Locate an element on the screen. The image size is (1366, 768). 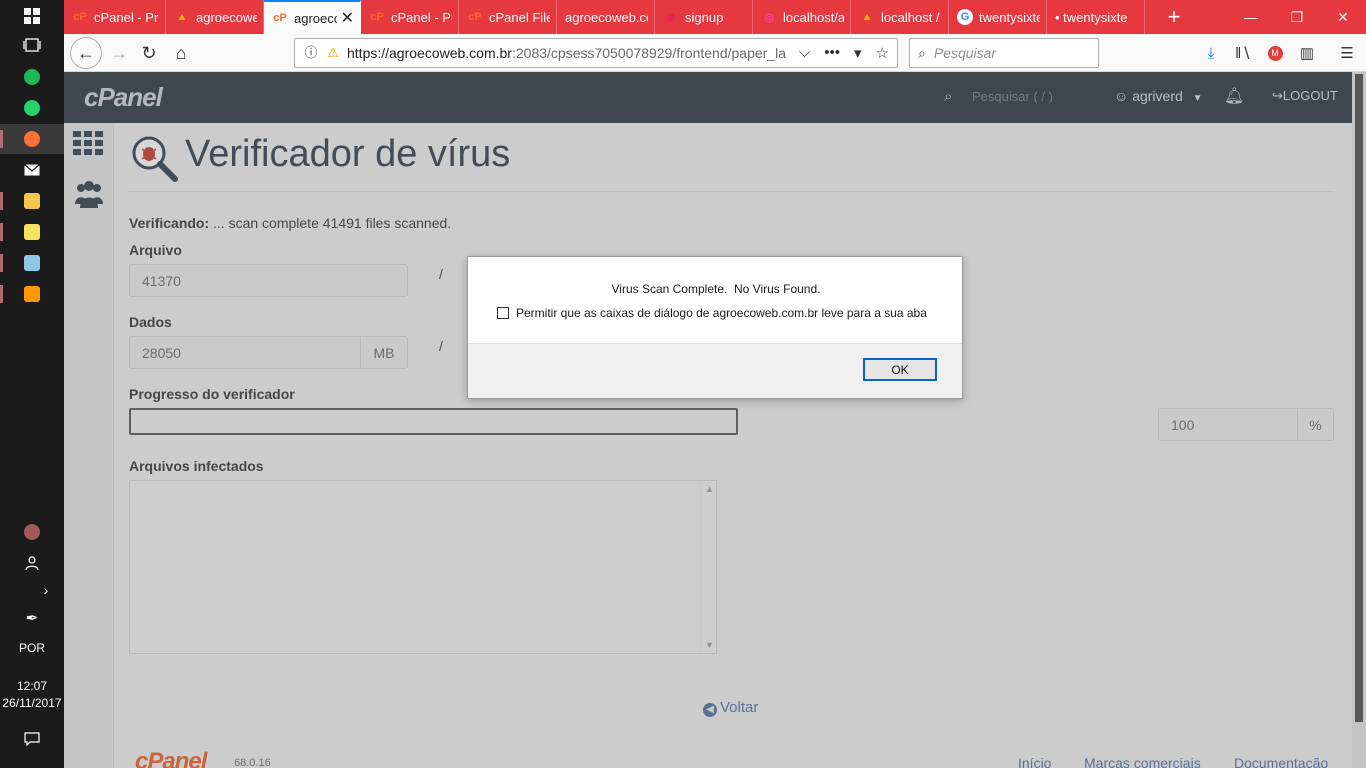
menu-button: ☰ is located at coordinates (1347, 53).